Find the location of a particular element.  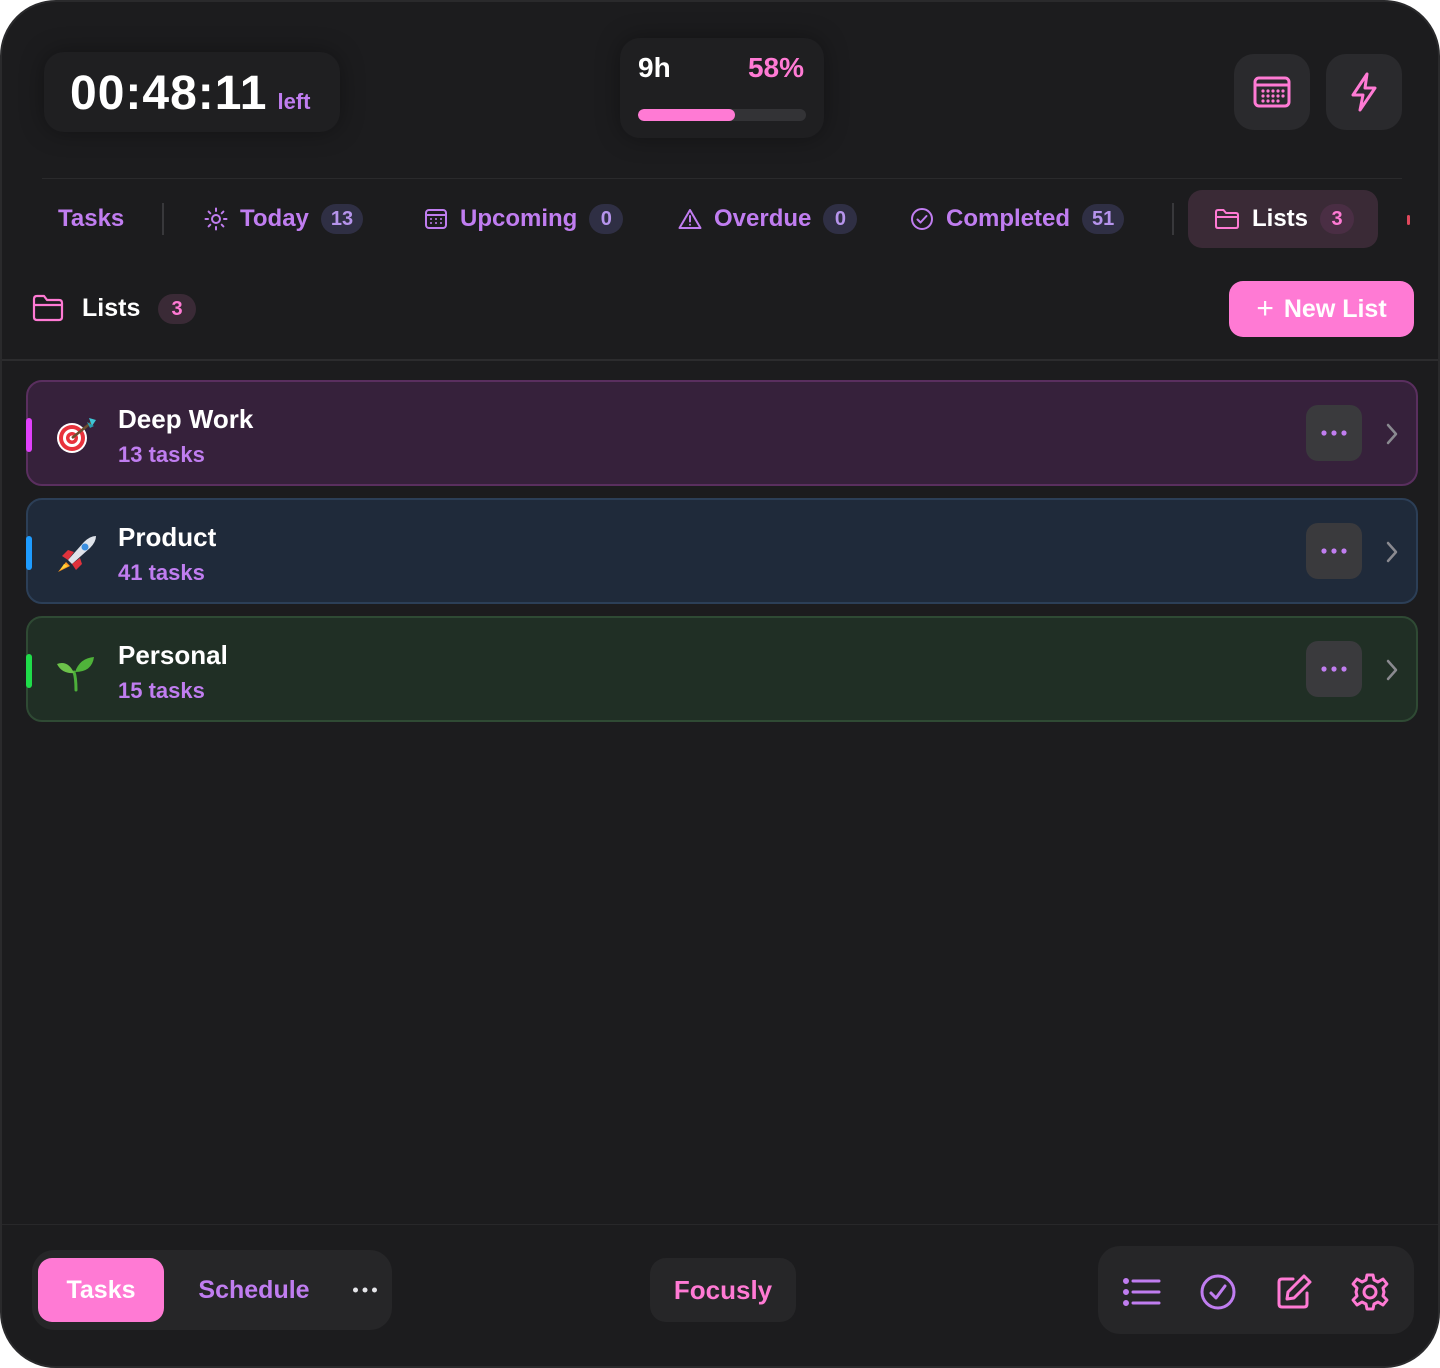

tab-count-badge: 51 is located at coordinates (1103, 219).